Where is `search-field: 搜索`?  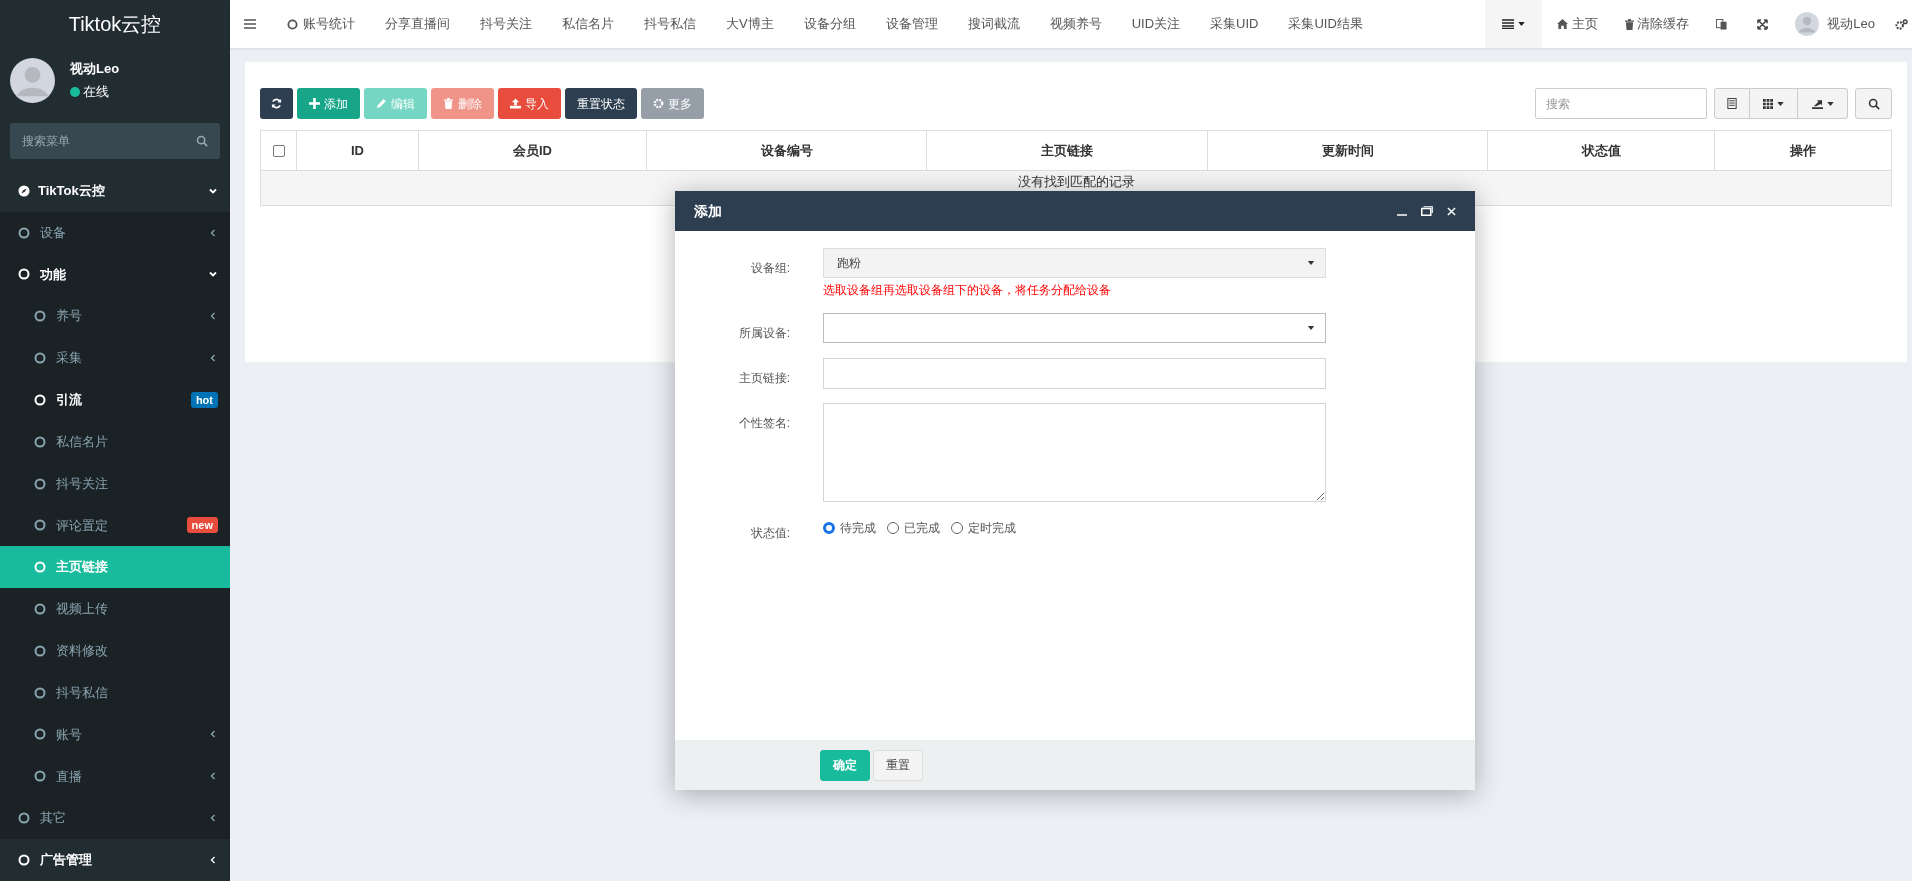
search-field: 搜索 is located at coordinates (1621, 103).